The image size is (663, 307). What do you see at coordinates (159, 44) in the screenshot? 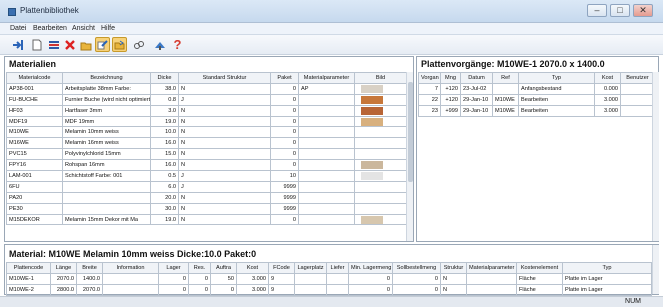
I see `settings-icon` at bounding box center [159, 44].